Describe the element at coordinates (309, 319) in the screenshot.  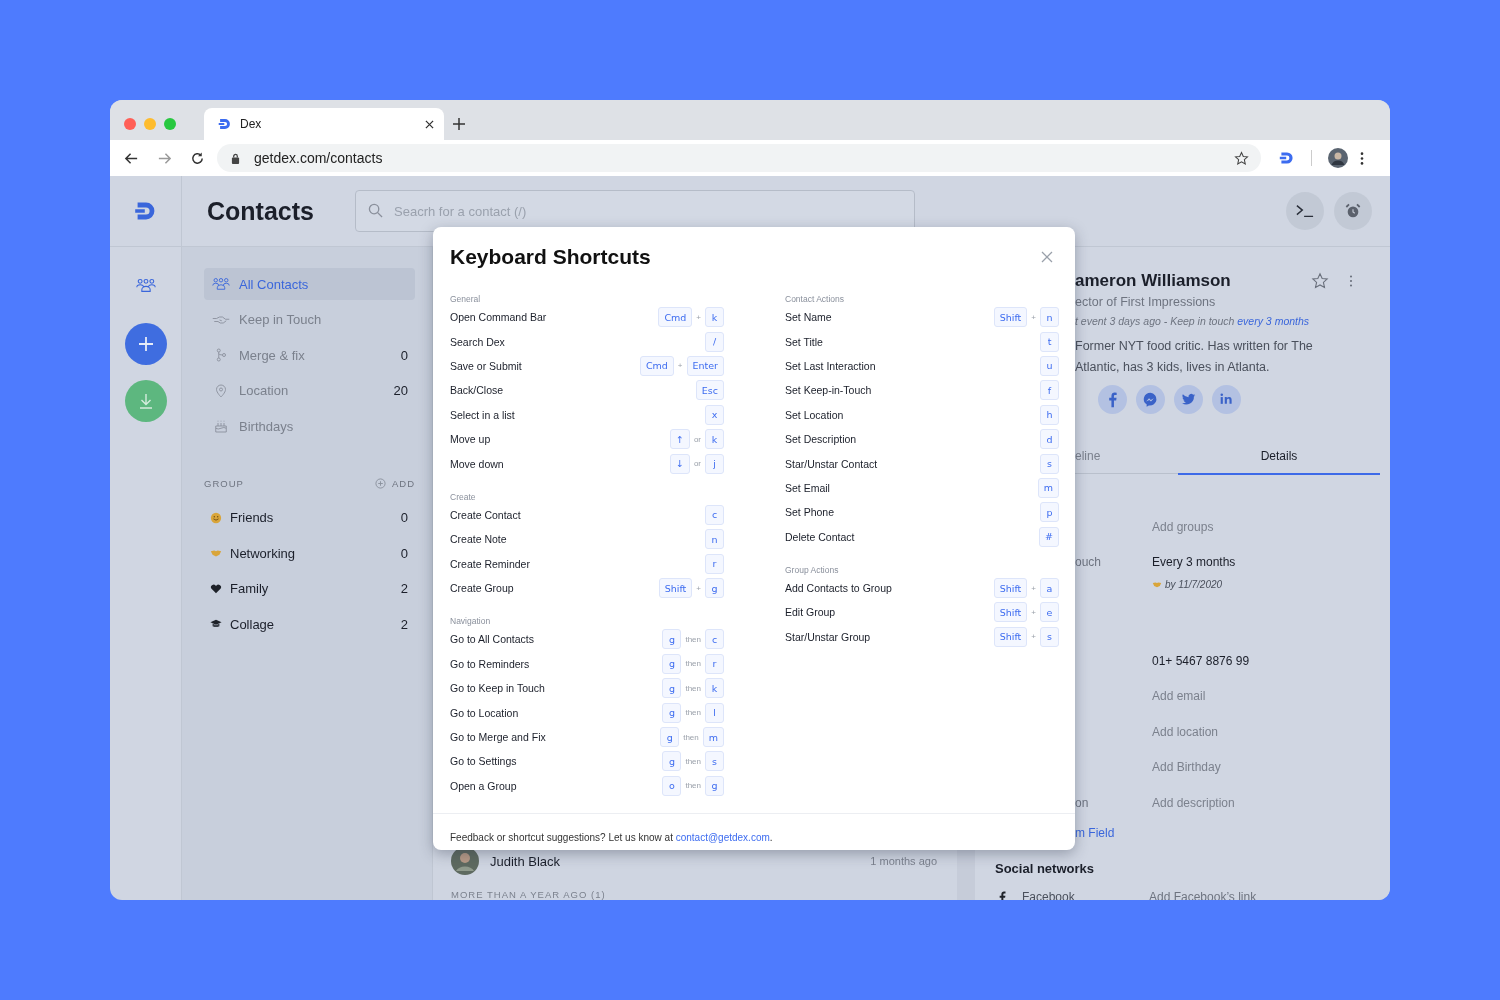
I see `sidebar-item: Keep in Touch` at that location.